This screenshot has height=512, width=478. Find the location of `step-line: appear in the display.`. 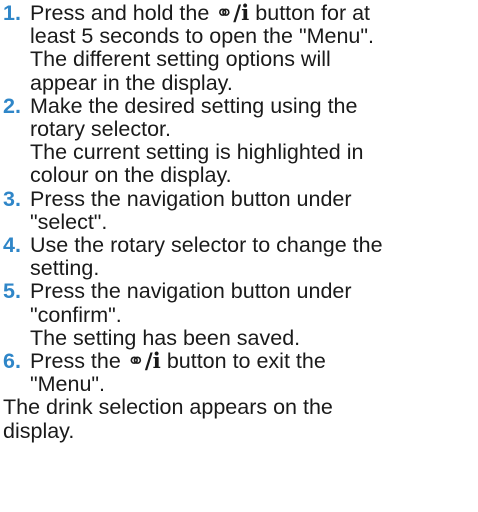

step-line: appear in the display. is located at coordinates (131, 82).